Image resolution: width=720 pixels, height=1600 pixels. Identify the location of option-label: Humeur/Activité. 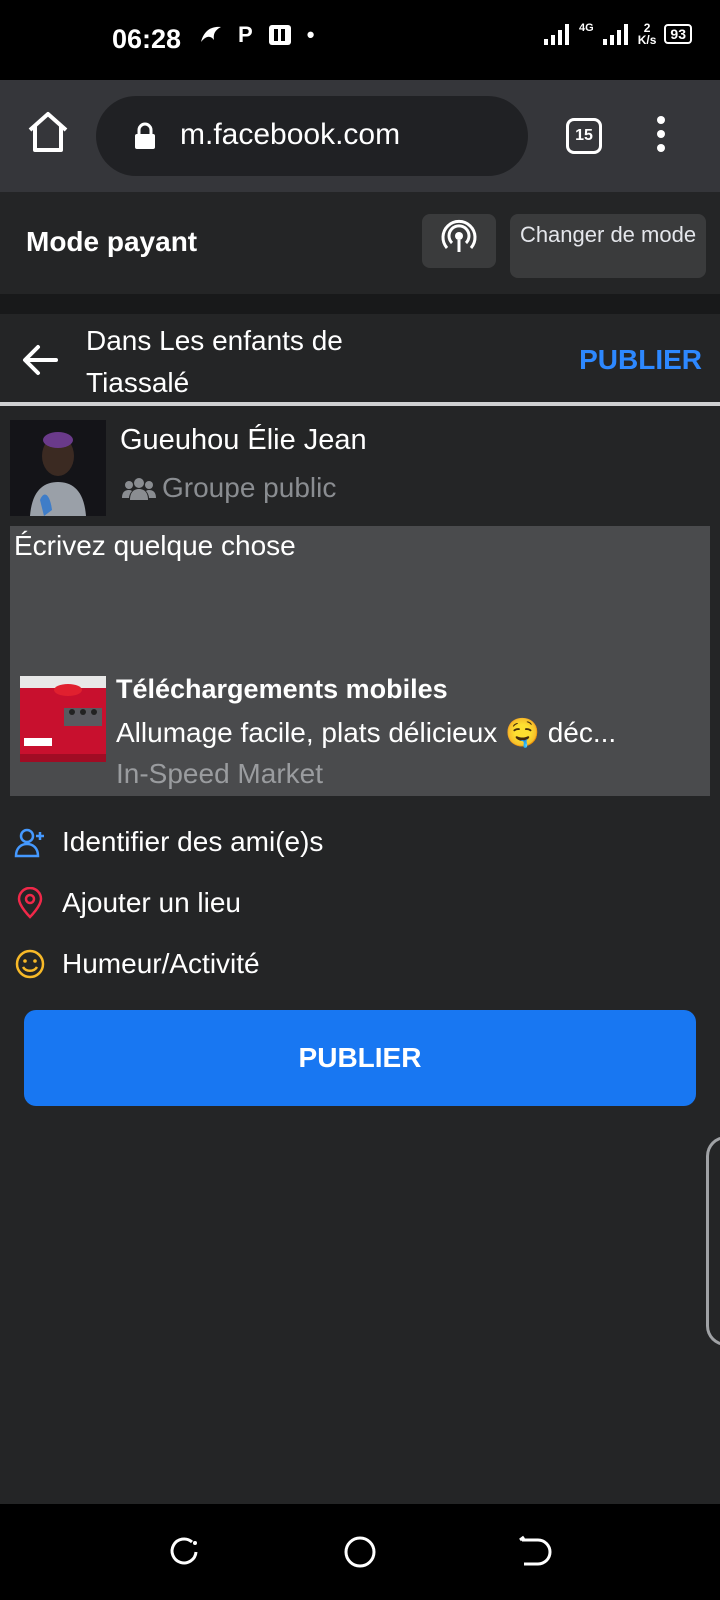
(161, 963).